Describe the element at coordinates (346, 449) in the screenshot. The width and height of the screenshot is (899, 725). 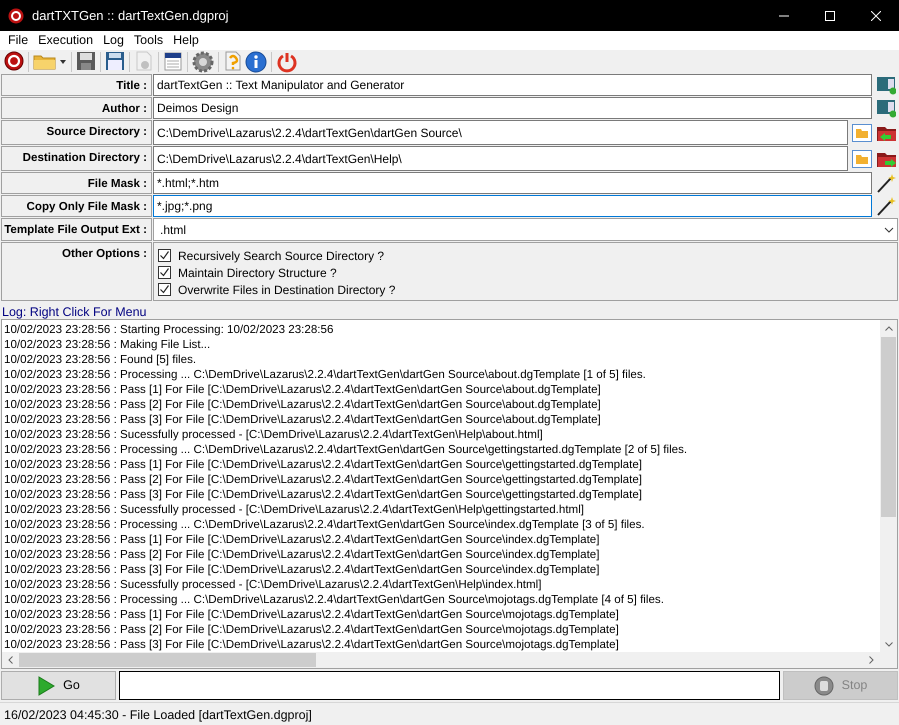
I see `log-line: 10/02/2023 23:28:56 : Processing ... C:\DemDrive\Lazarus\2.2.4\dartTextGen\dartGen Source\gettingstarted.dgTemplate [2 of 5] files.` at that location.